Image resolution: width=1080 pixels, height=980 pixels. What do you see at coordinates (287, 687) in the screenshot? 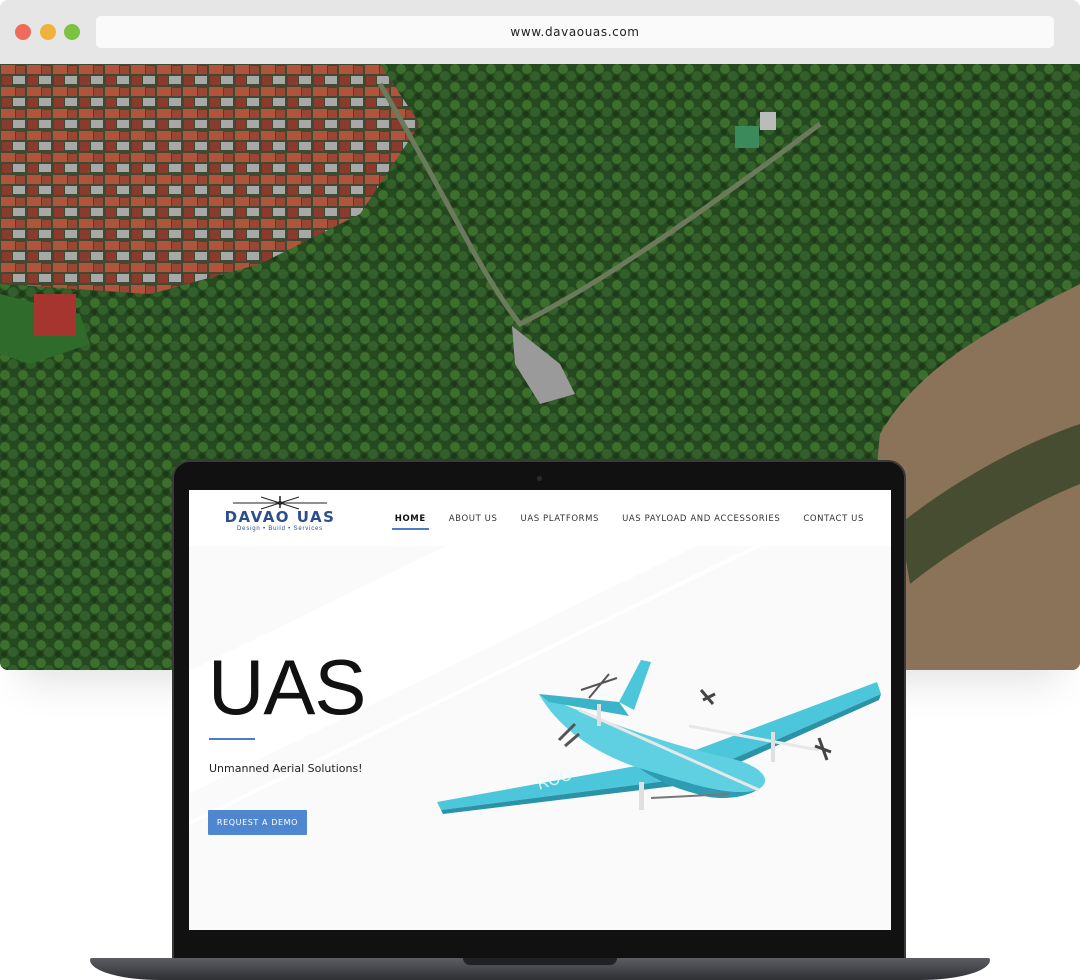
I see `hero-title: UAS` at bounding box center [287, 687].